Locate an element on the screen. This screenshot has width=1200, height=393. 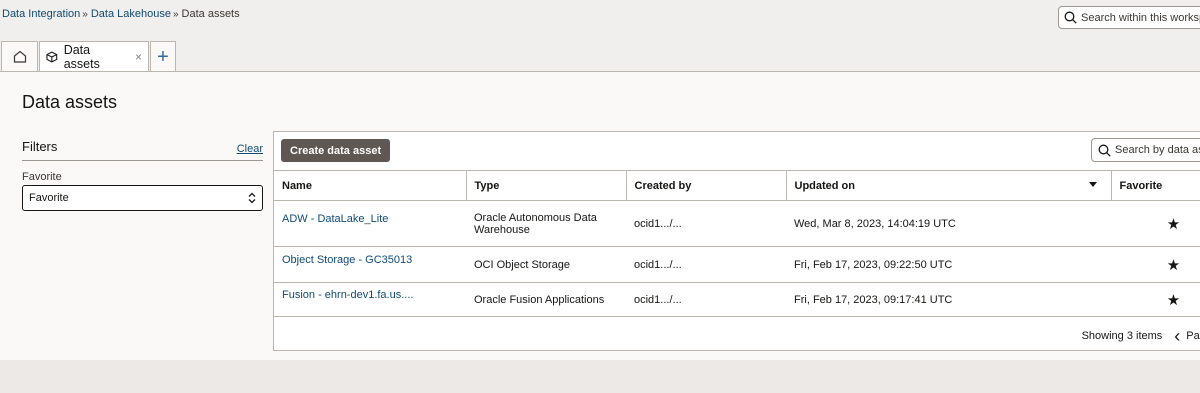
tab-data-assets: Data assets × is located at coordinates (94, 56).